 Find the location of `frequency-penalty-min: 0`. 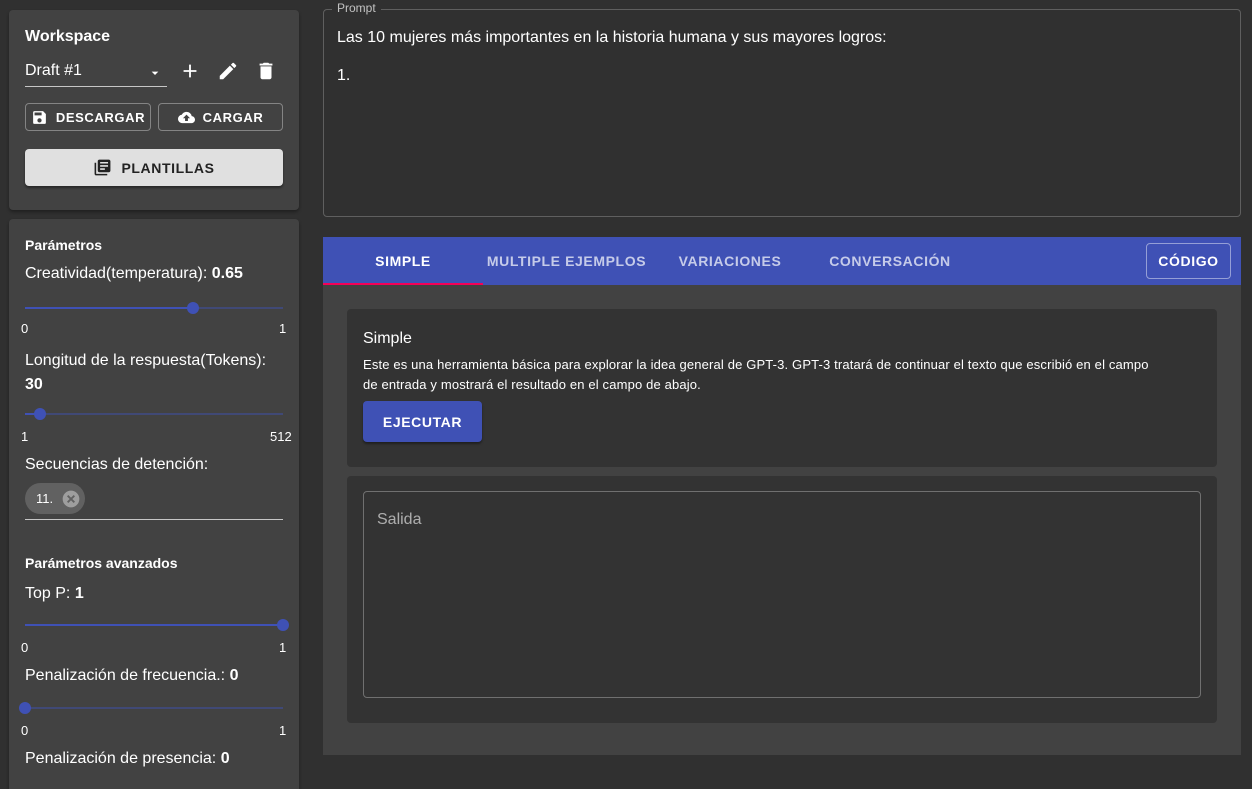

frequency-penalty-min: 0 is located at coordinates (25, 730).